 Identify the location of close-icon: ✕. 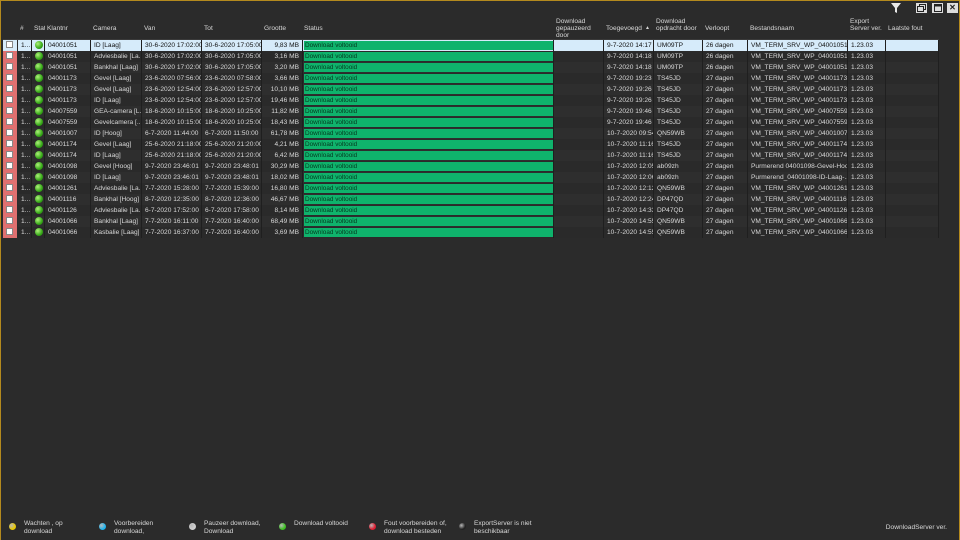
(952, 8).